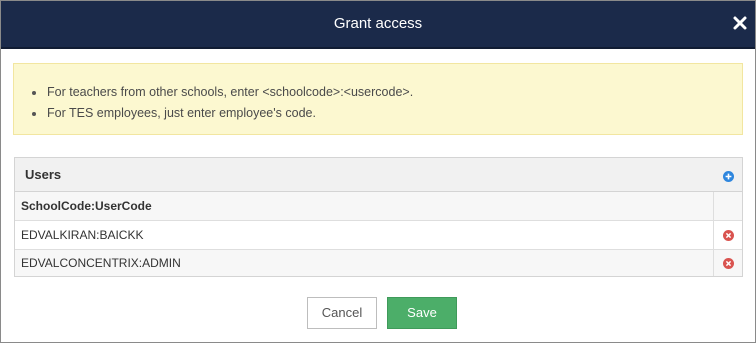 This screenshot has width=756, height=343. I want to click on users-panel-title: Users, so click(43, 174).